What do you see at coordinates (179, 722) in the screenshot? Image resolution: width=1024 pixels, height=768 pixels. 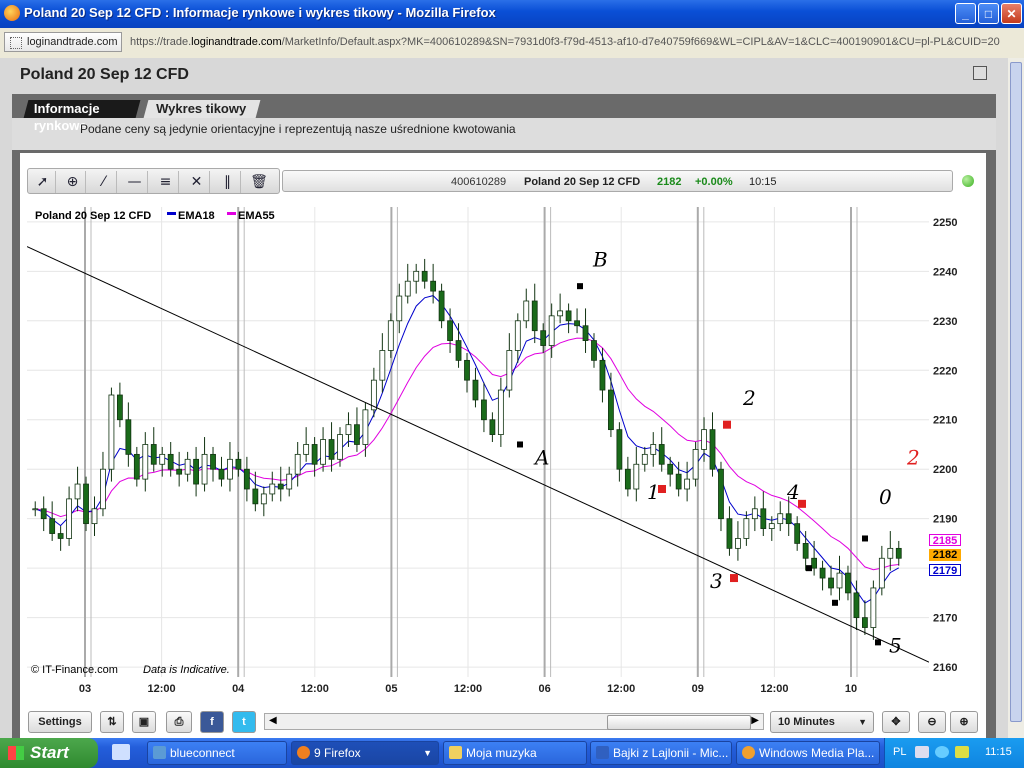 I see `print-chart-button: ⎙` at bounding box center [179, 722].